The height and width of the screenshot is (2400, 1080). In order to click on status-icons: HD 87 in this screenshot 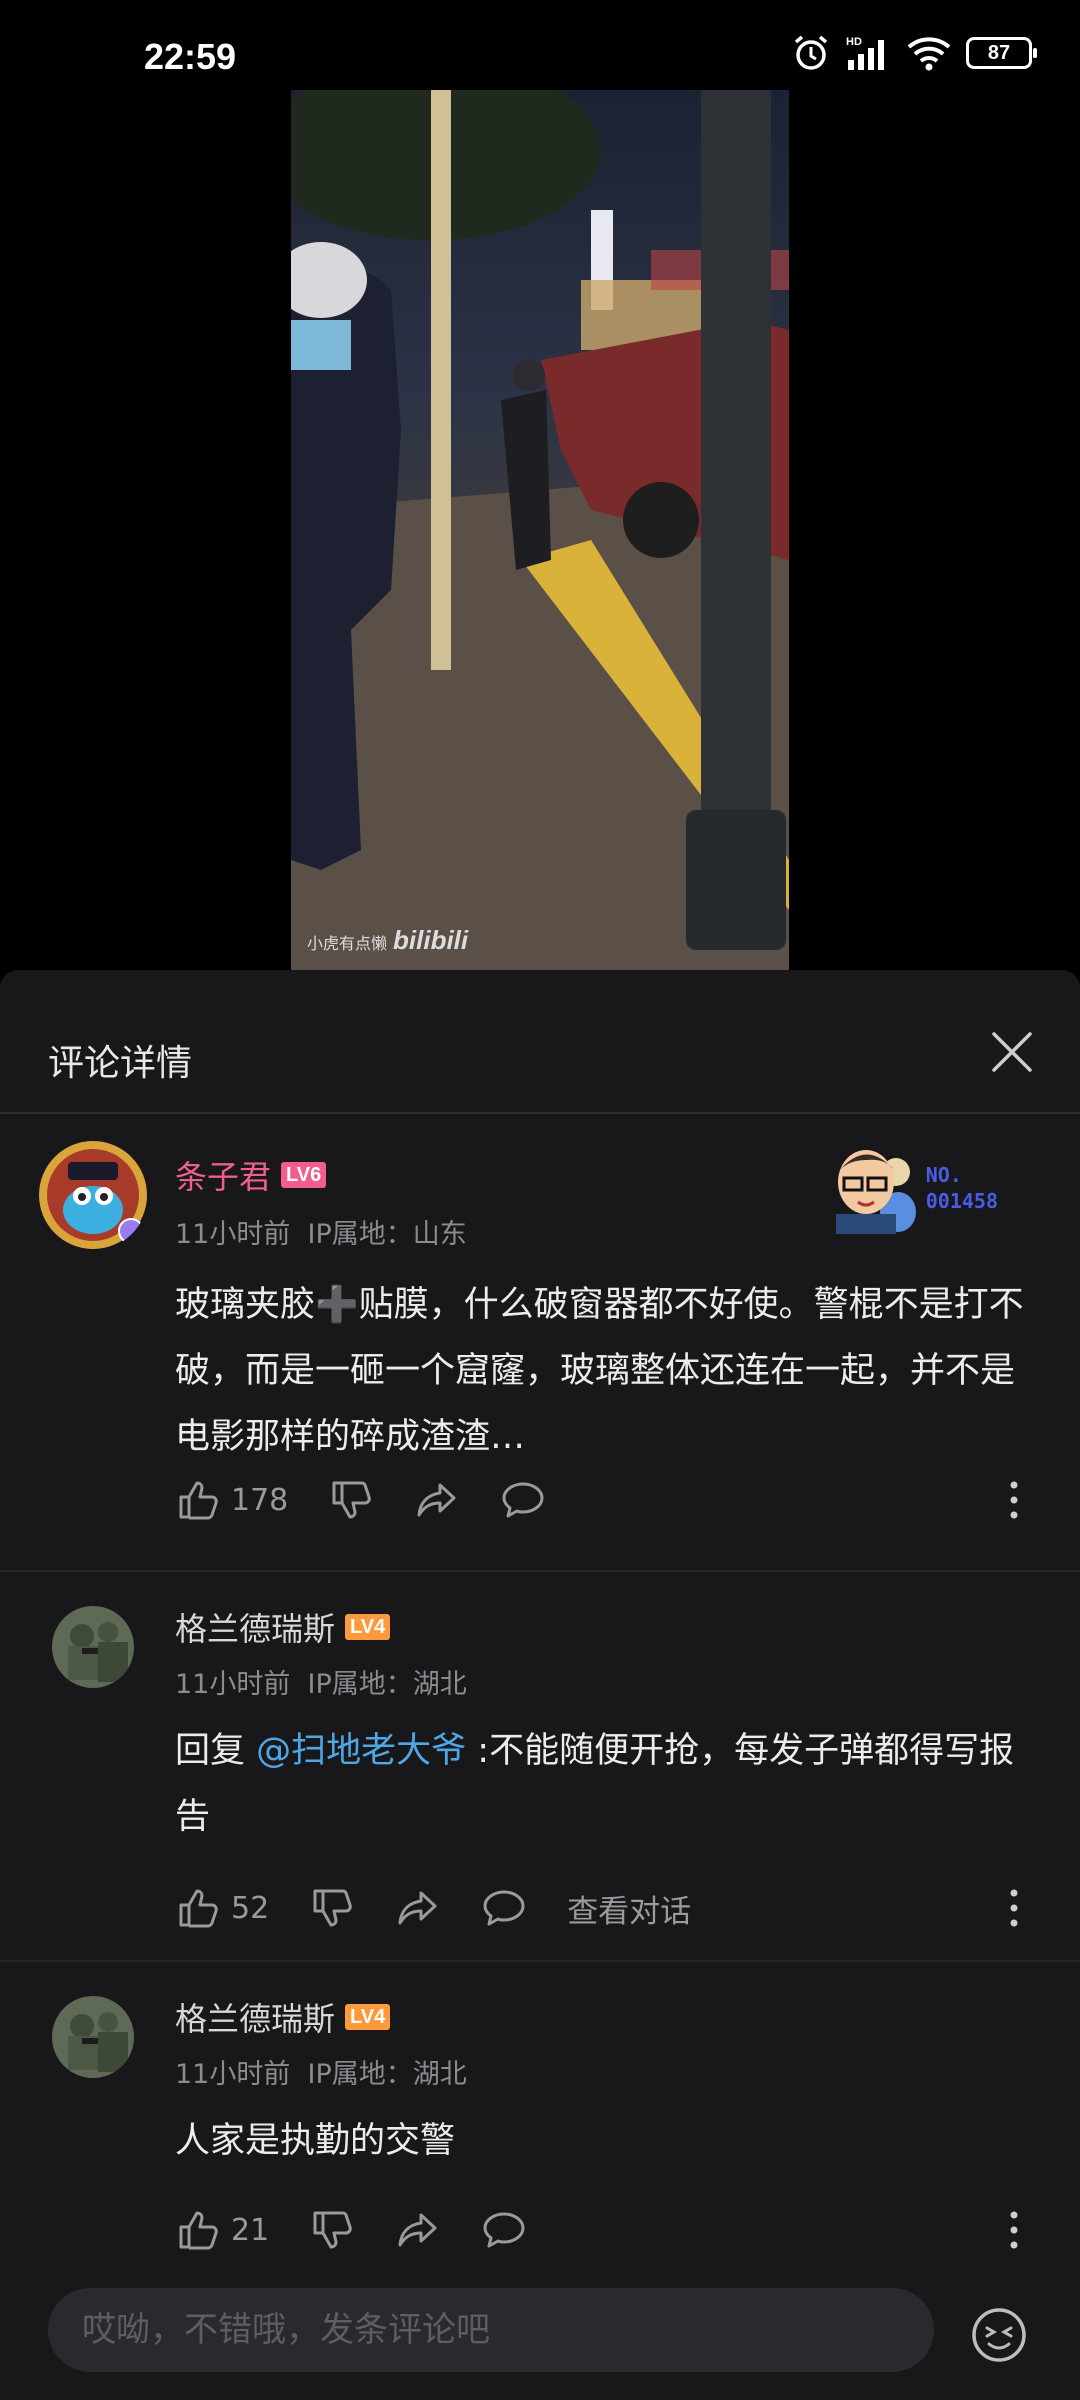, I will do `click(914, 53)`.